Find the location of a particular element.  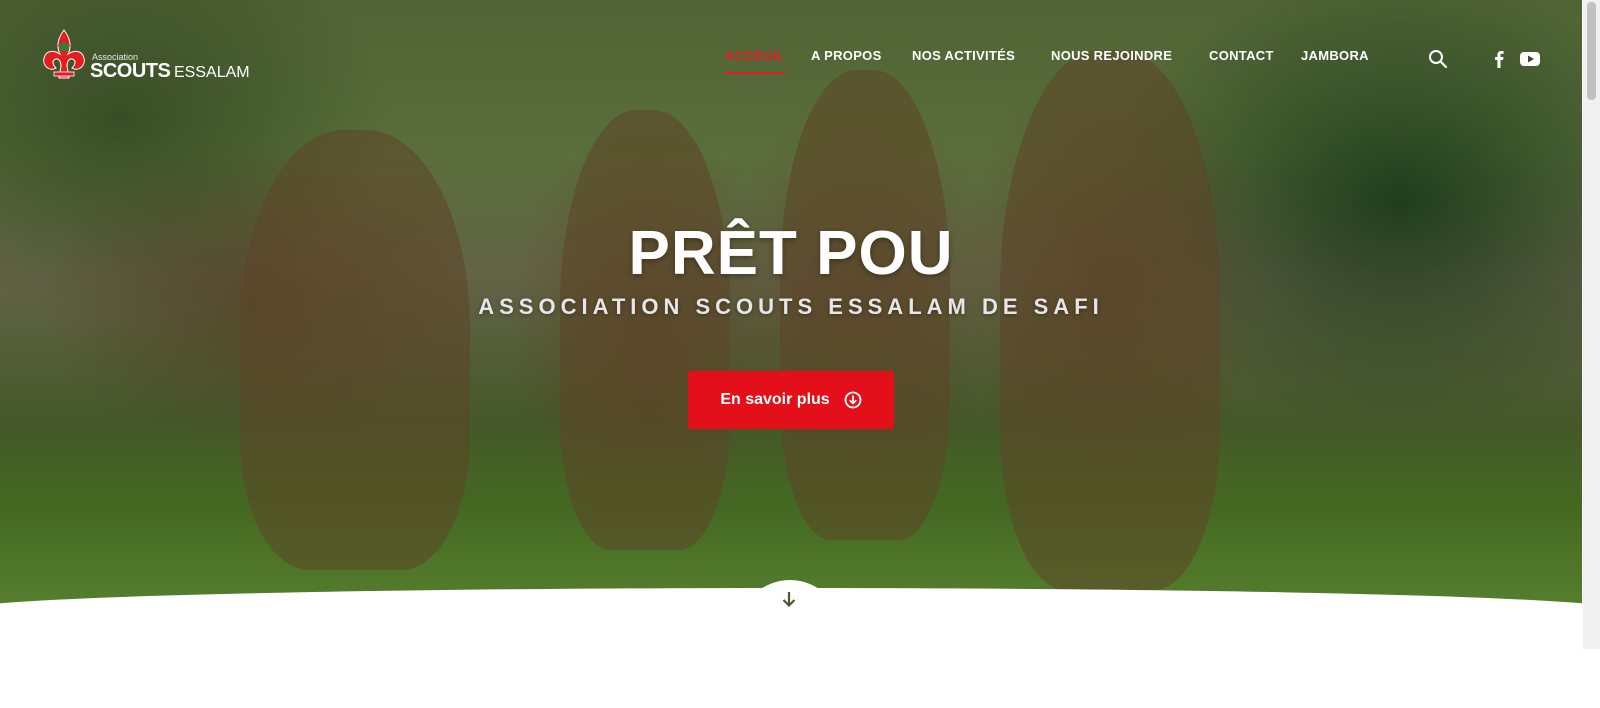

nav-item-nous-rejoindre: NOUS REJOINDRE is located at coordinates (1111, 55).